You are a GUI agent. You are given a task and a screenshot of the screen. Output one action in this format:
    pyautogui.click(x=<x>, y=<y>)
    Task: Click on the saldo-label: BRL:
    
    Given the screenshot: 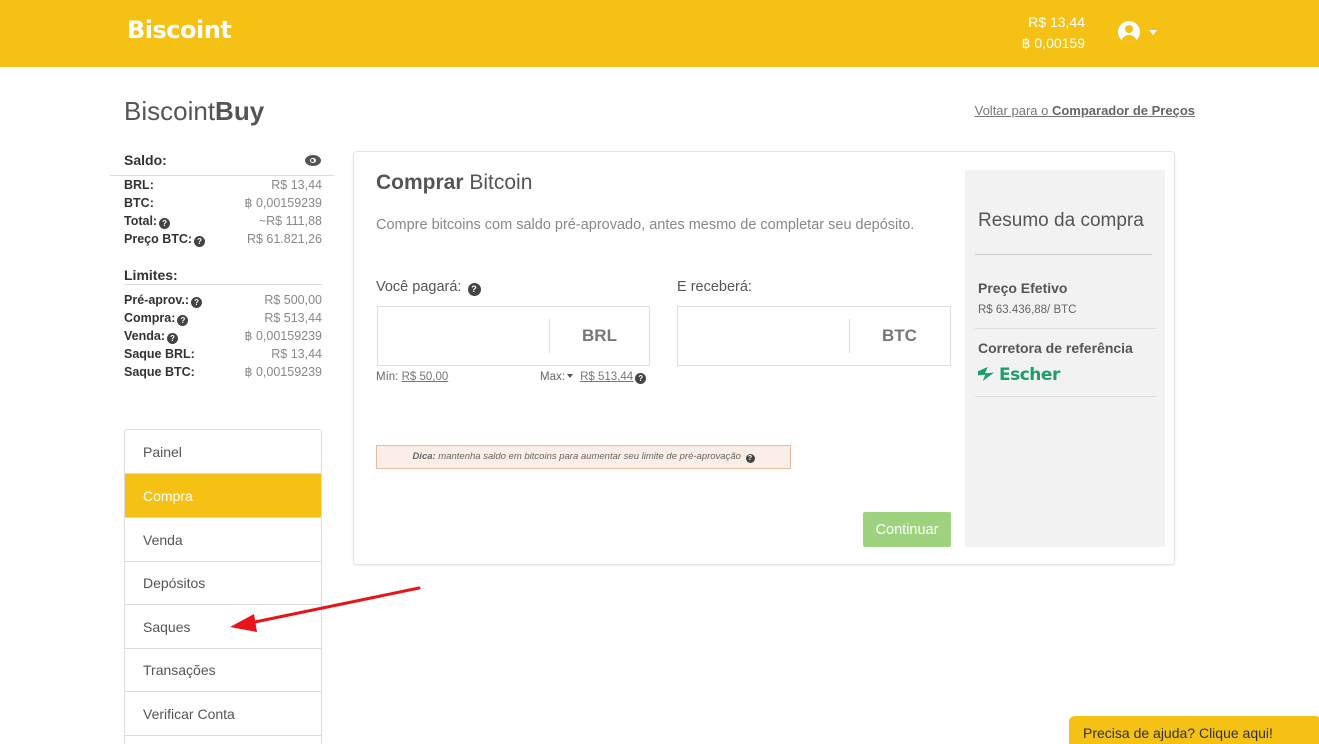 What is the action you would take?
    pyautogui.click(x=139, y=185)
    